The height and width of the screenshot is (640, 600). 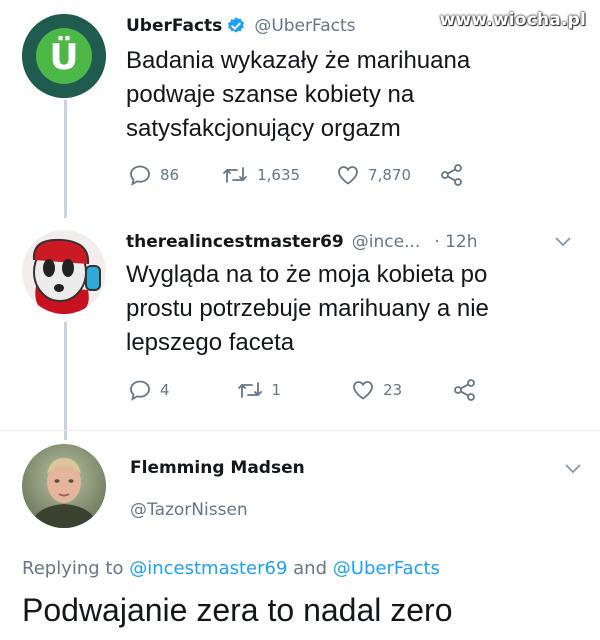 I want to click on tweet-time: · 12h, so click(x=455, y=242).